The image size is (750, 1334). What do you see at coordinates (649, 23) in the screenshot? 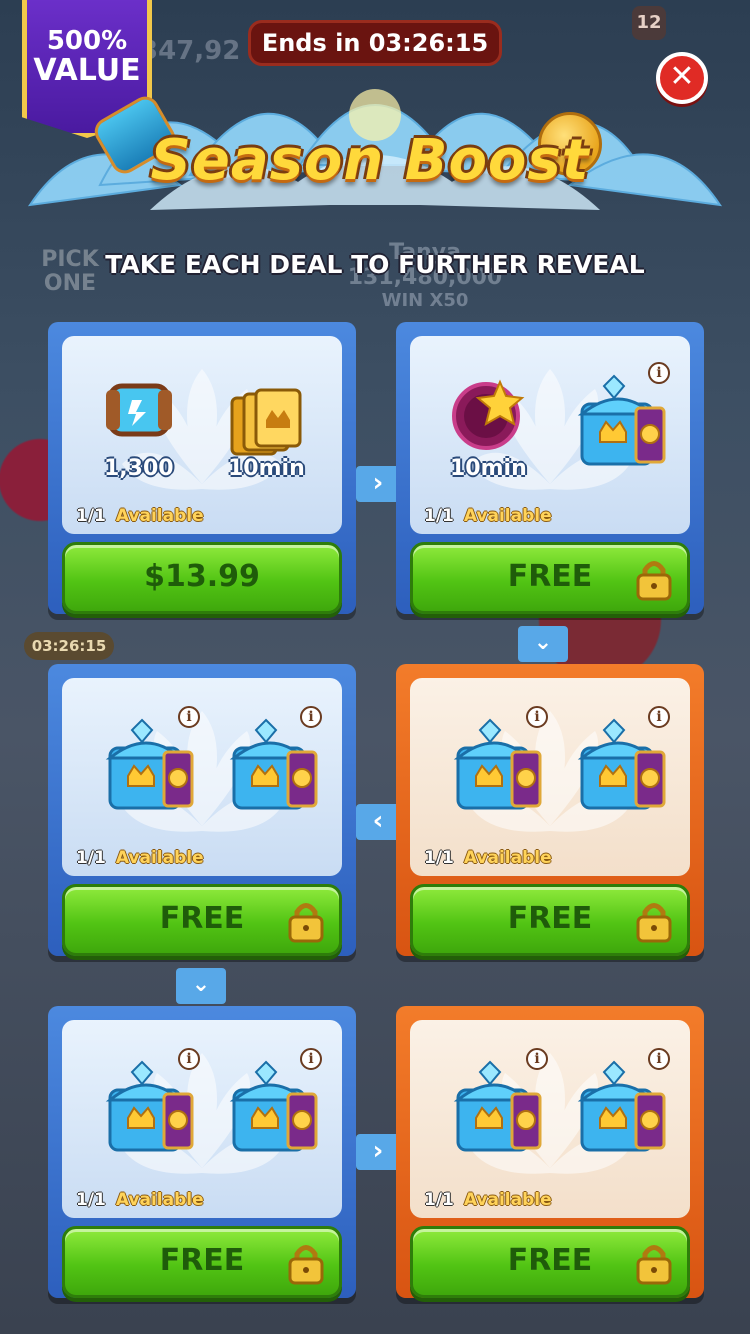
I see `notification-badge: 12` at bounding box center [649, 23].